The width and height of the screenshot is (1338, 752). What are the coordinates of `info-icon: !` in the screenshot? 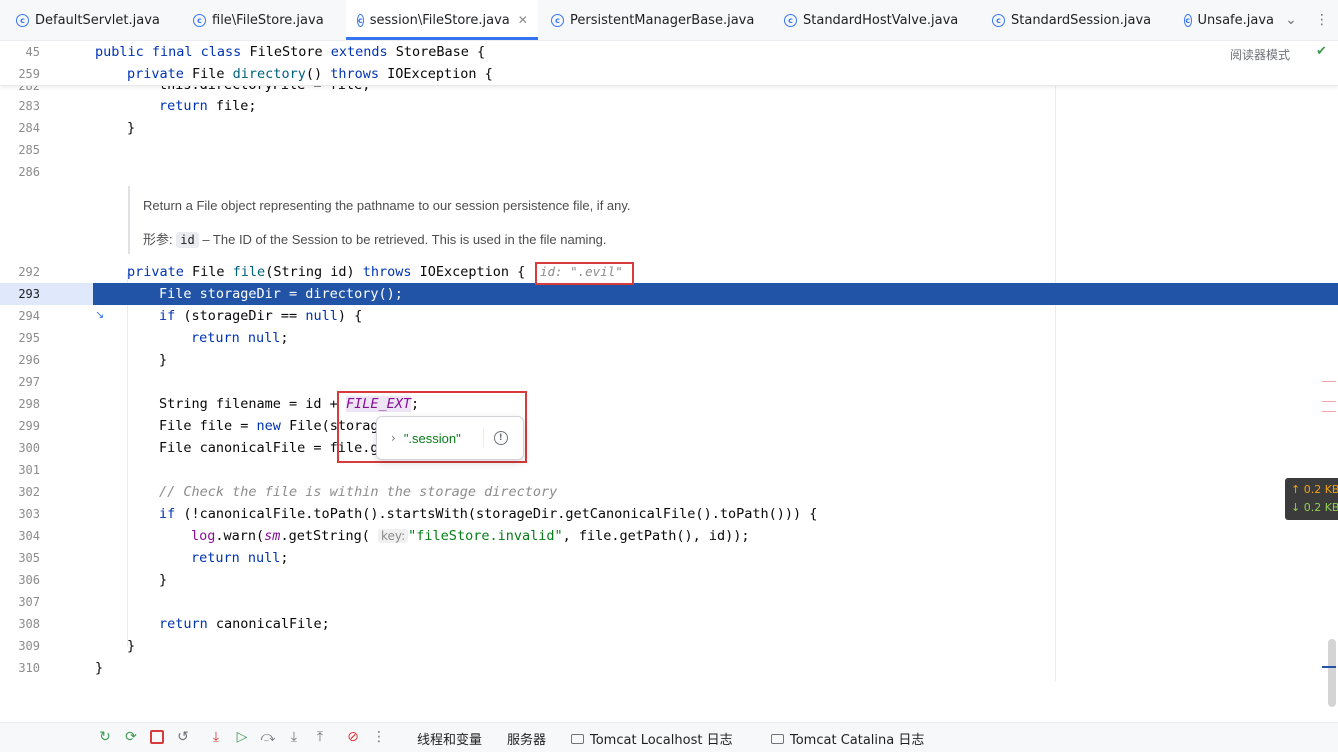 It's located at (500, 438).